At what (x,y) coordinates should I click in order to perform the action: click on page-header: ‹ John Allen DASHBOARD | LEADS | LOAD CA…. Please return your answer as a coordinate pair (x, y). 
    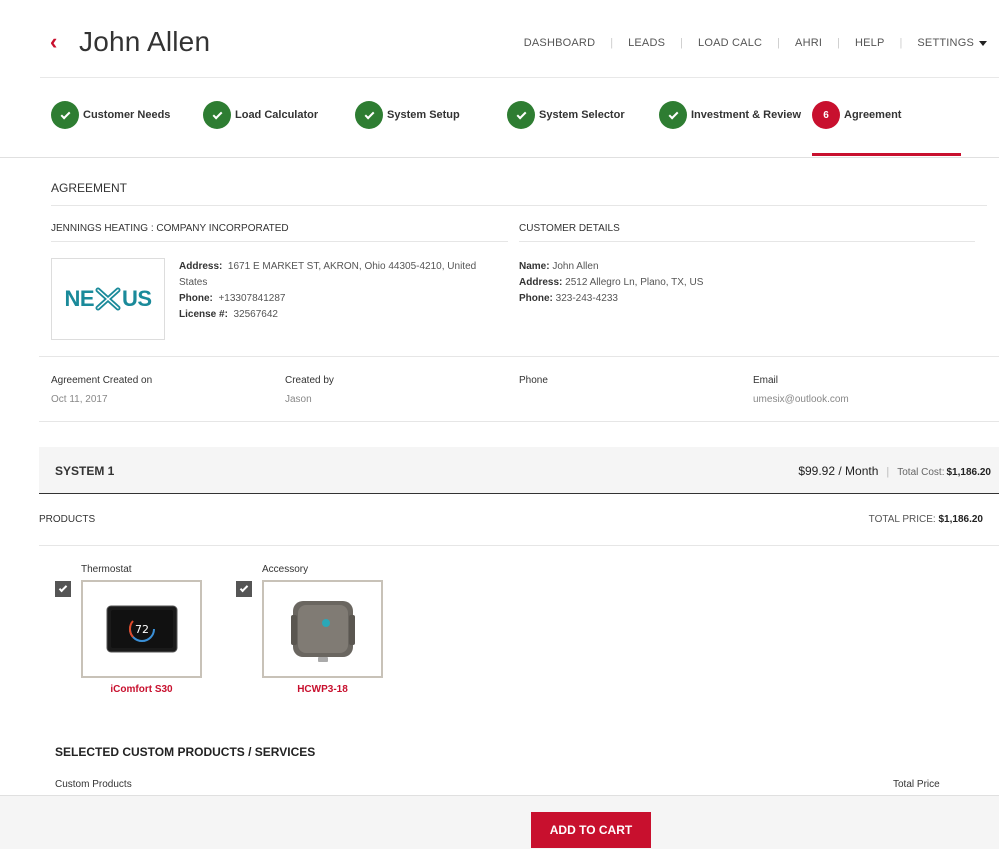
    Looking at the image, I should click on (519, 39).